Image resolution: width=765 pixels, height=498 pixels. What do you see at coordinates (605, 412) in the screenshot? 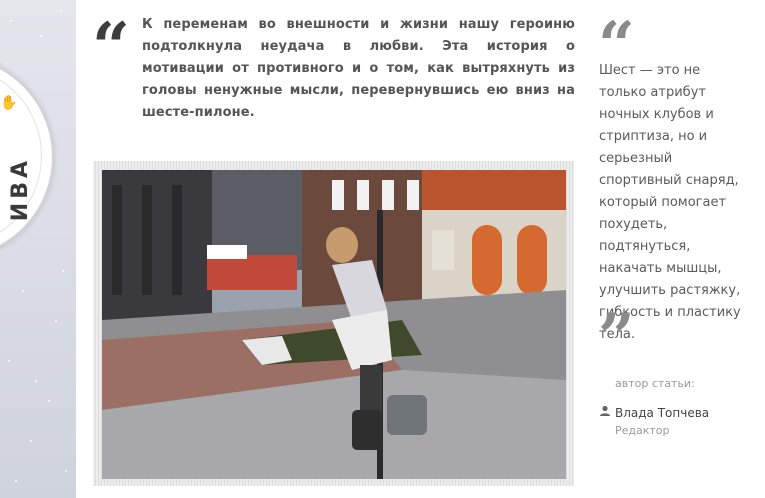
I see `user-icon` at bounding box center [605, 412].